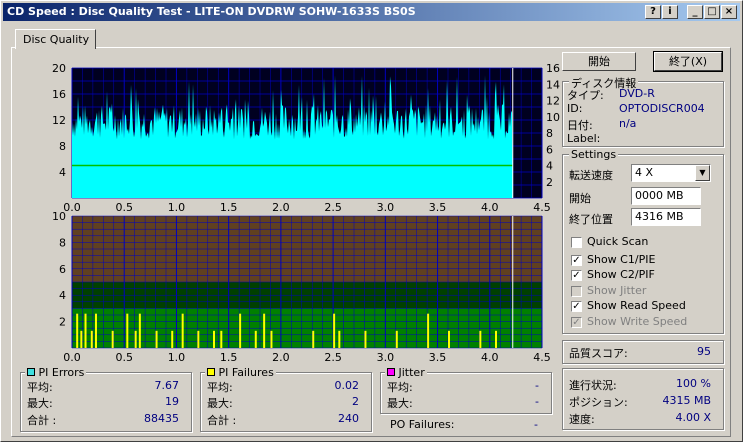  I want to click on chart2-x-tick: 4.0, so click(490, 357).